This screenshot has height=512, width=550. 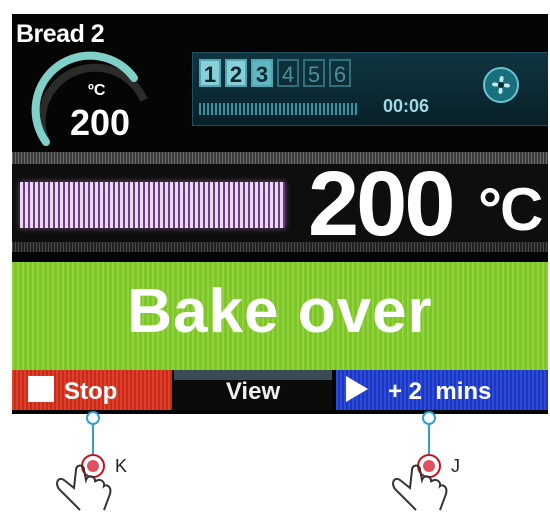 What do you see at coordinates (406, 106) in the screenshot?
I see `step-timer: 00:06` at bounding box center [406, 106].